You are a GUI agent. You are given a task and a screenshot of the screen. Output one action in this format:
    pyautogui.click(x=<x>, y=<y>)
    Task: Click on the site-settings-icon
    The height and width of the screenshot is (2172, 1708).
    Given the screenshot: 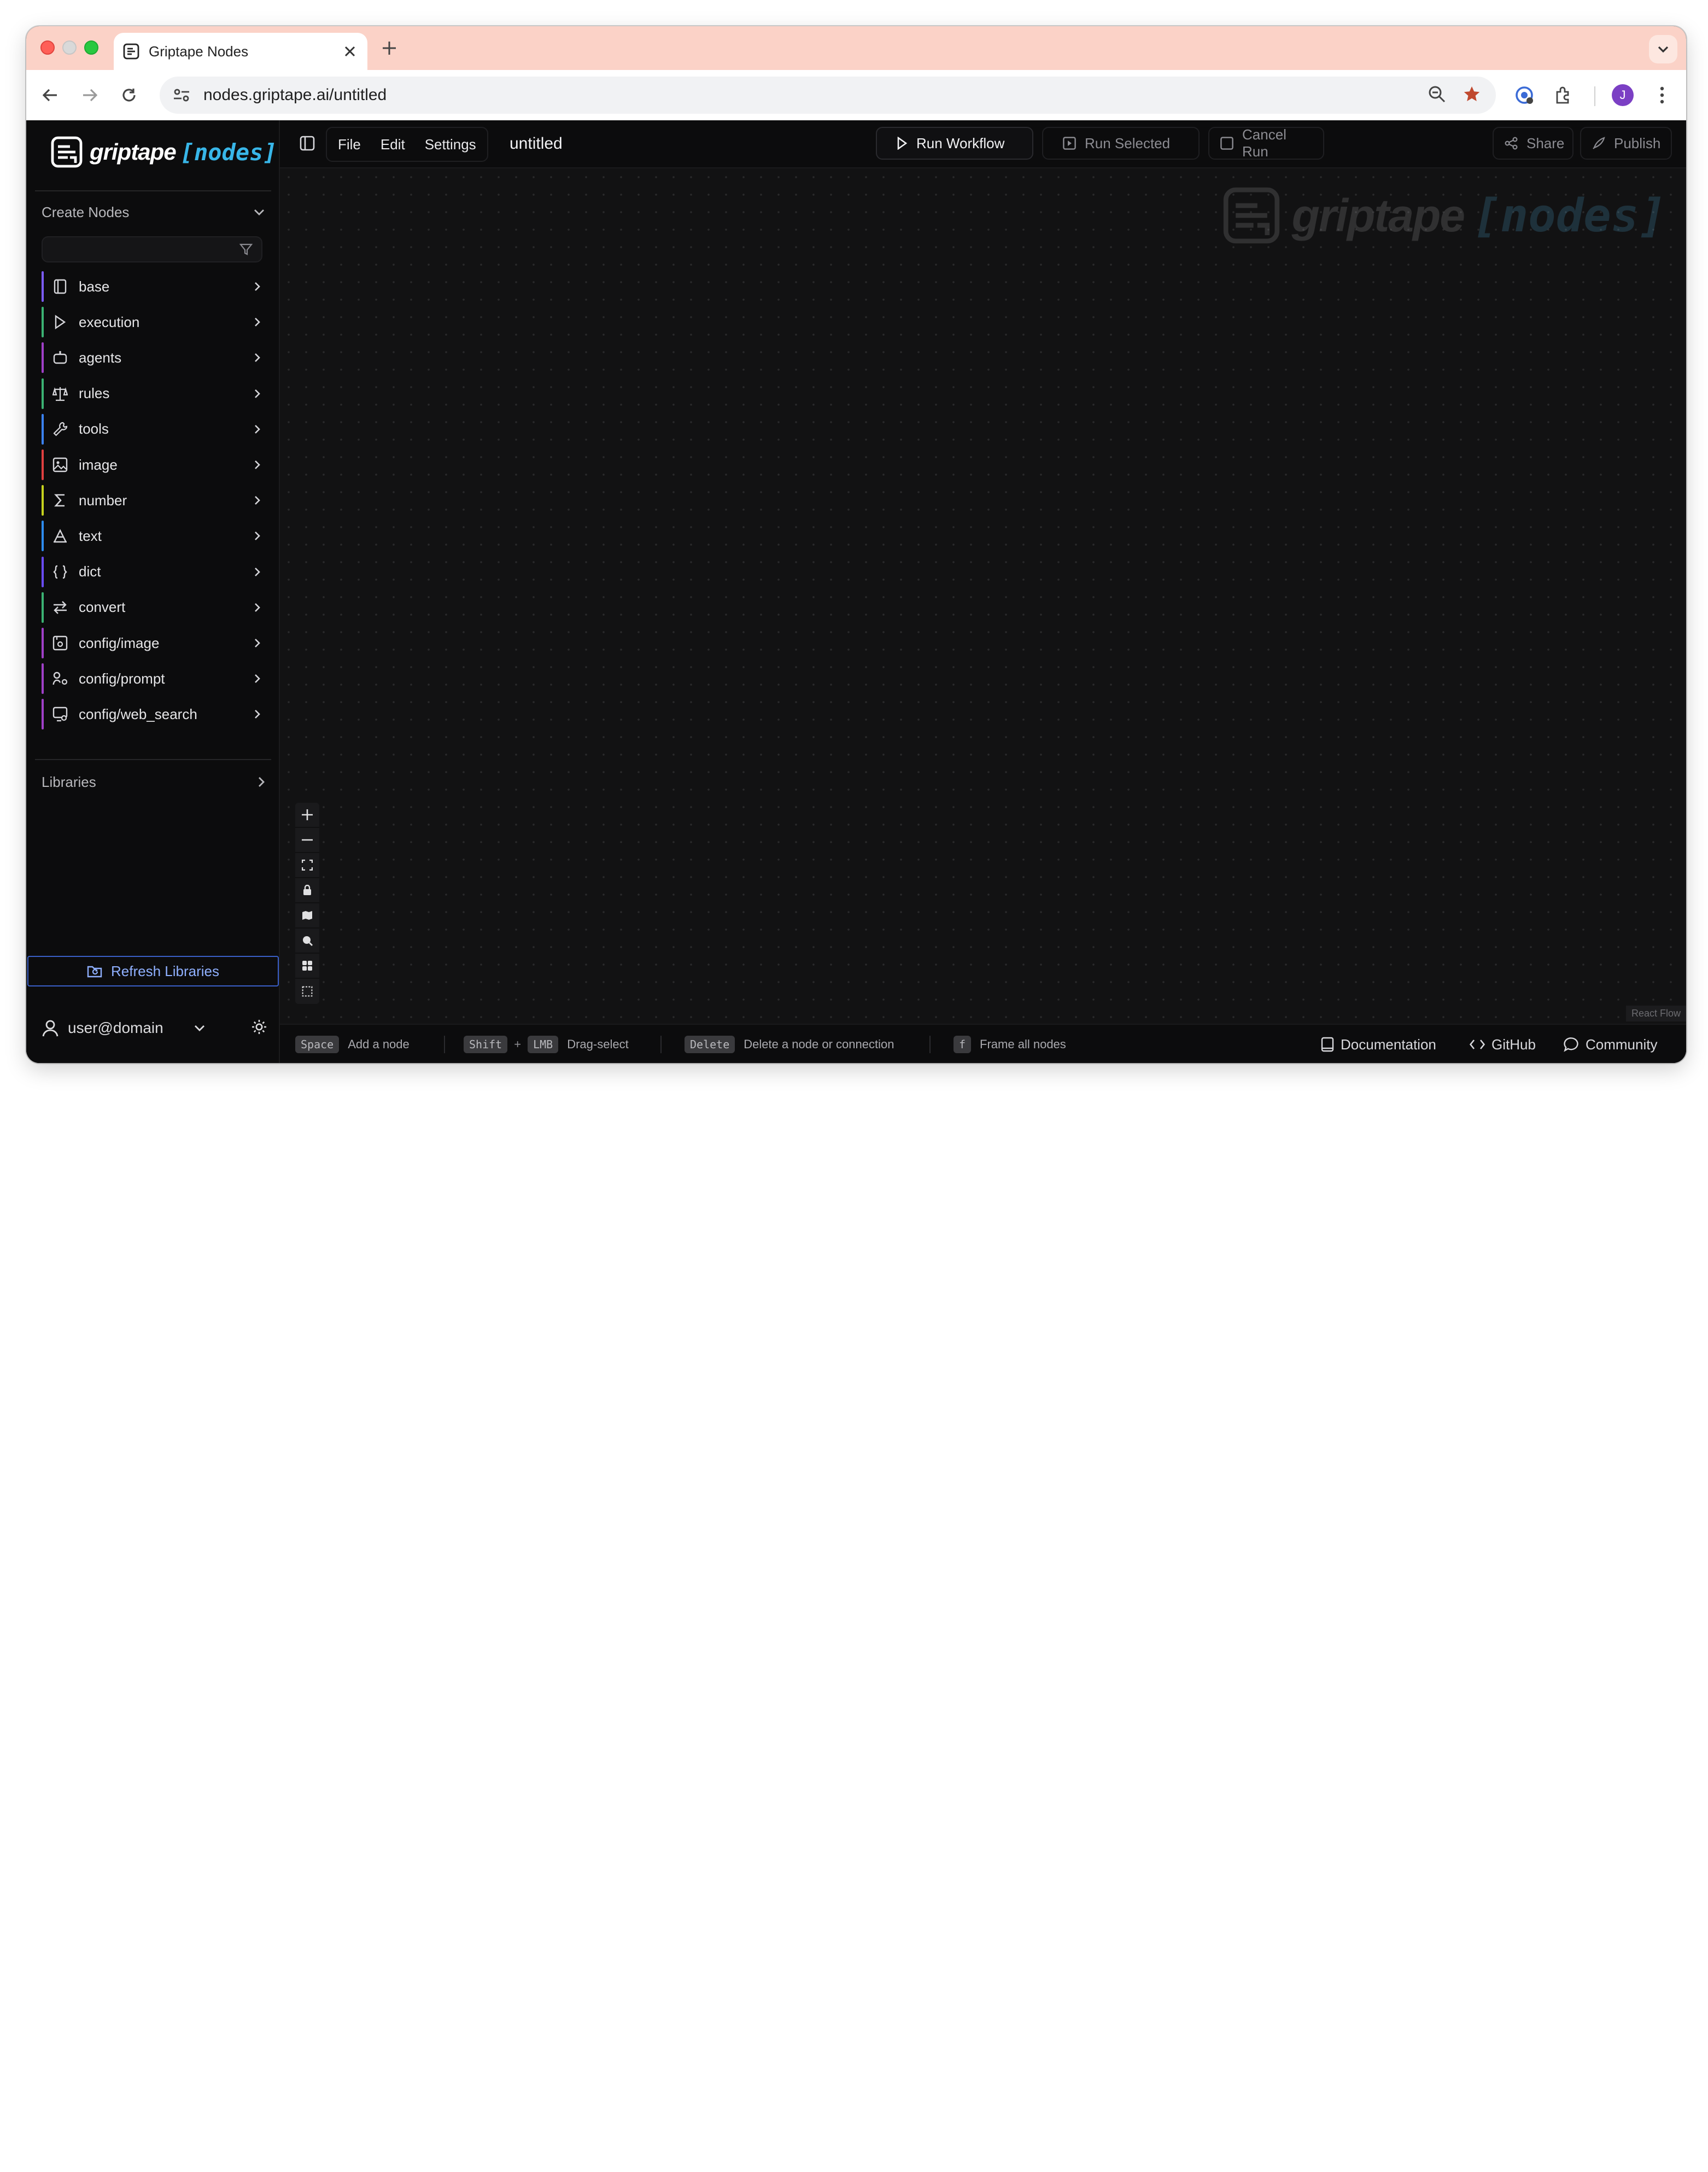 What is the action you would take?
    pyautogui.click(x=181, y=95)
    